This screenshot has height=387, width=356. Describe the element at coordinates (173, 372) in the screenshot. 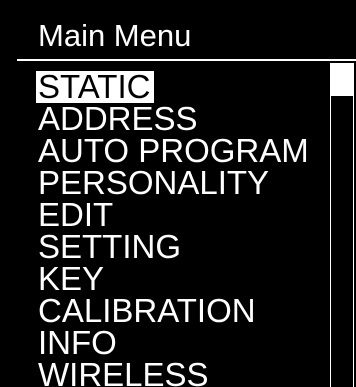

I see `menu-item-wireless: WIRELESS` at that location.